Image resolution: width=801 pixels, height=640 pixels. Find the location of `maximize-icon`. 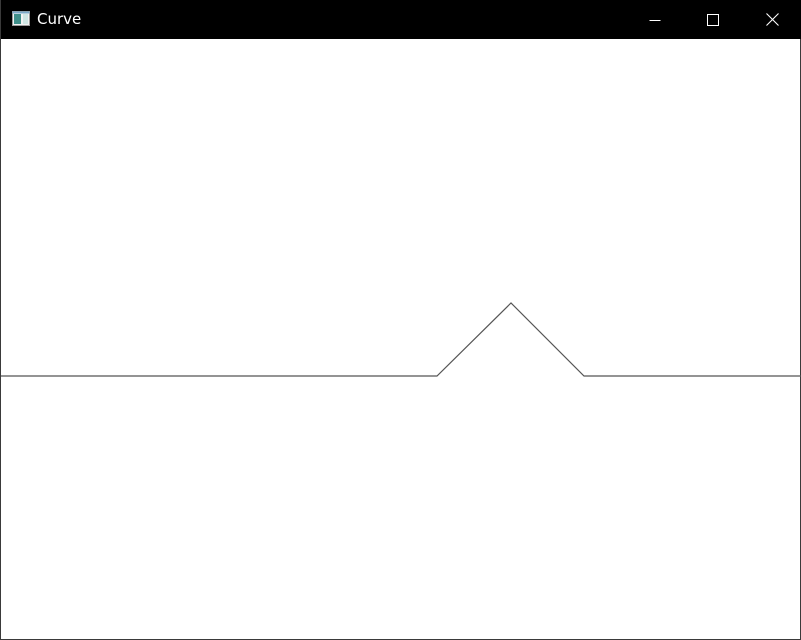

maximize-icon is located at coordinates (713, 19).